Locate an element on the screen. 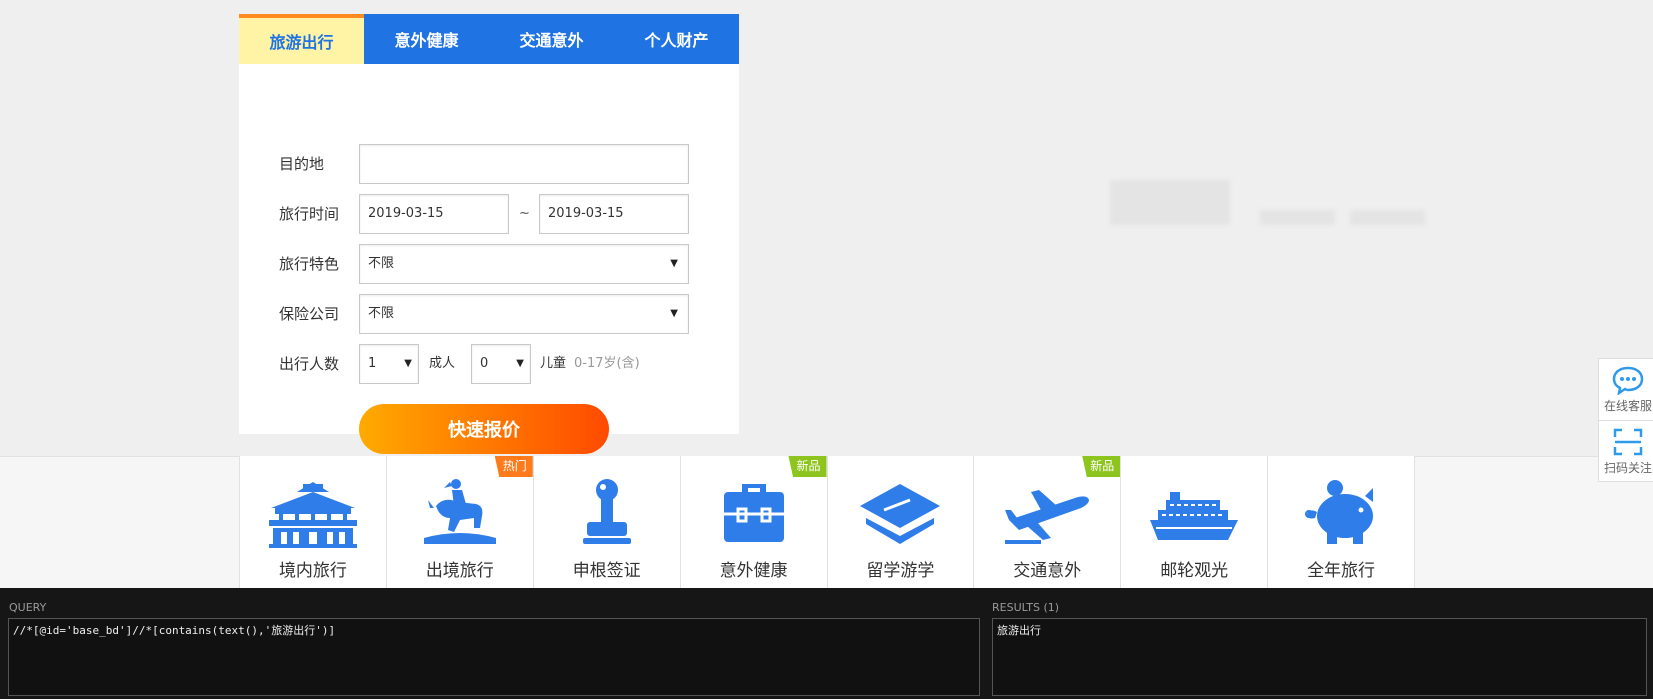 The image size is (1653, 699). people-label: 出行人数 is located at coordinates (309, 364).